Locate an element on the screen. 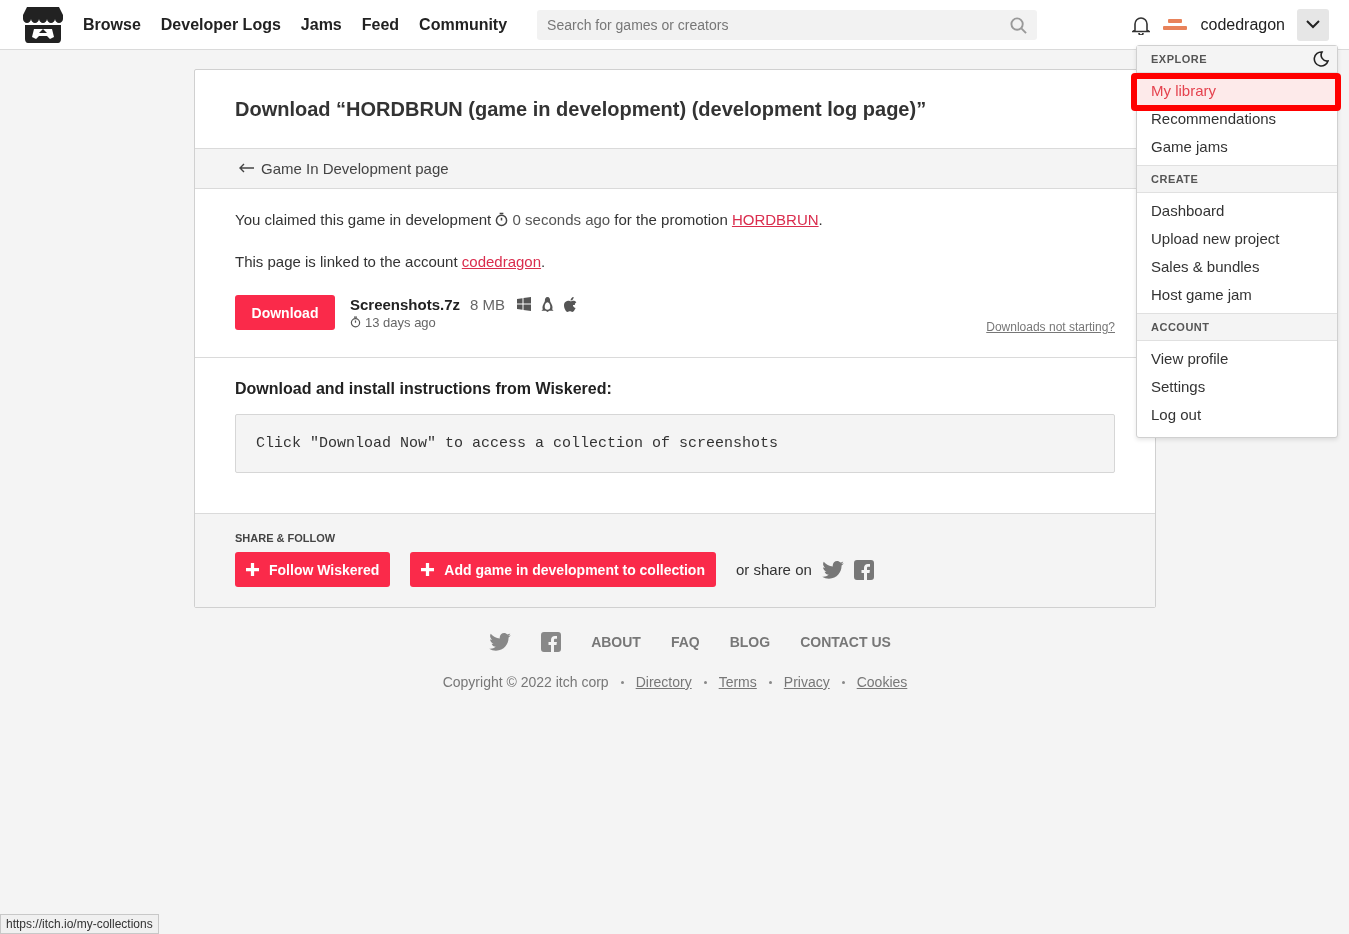 The width and height of the screenshot is (1349, 934). legal-link: Cookies is located at coordinates (882, 682).